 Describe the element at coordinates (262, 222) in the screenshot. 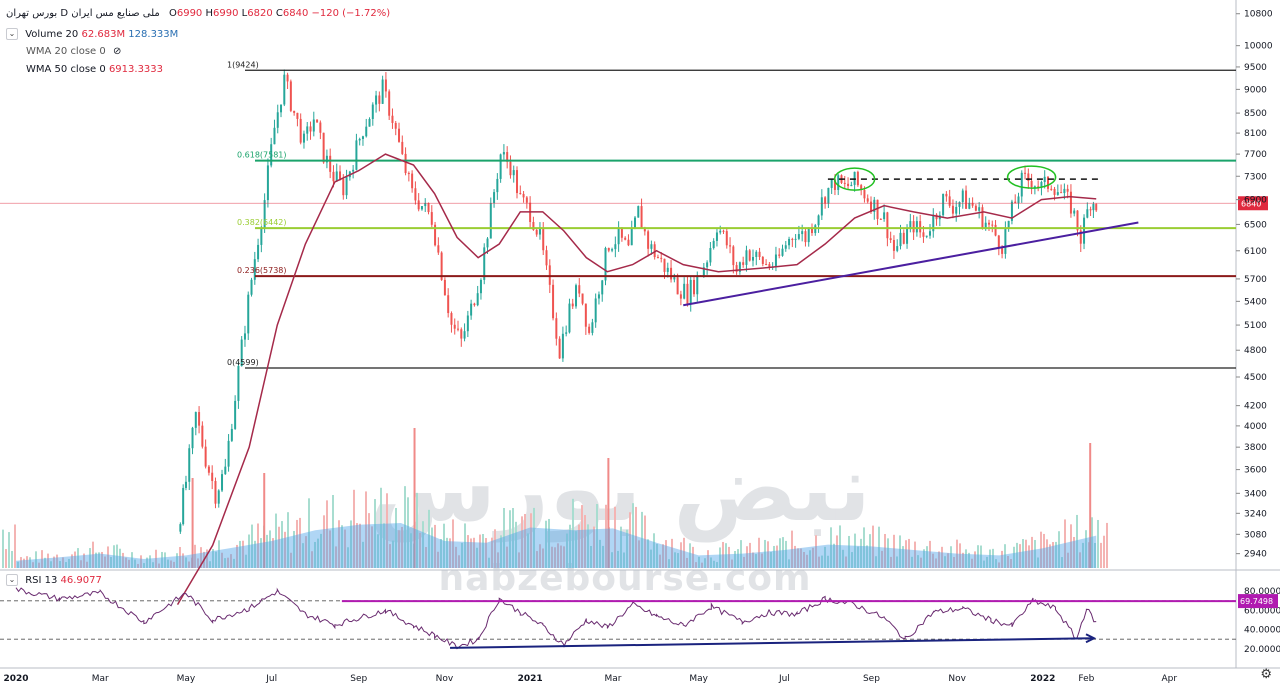

I see `fib-label: 0.382(6442)` at that location.